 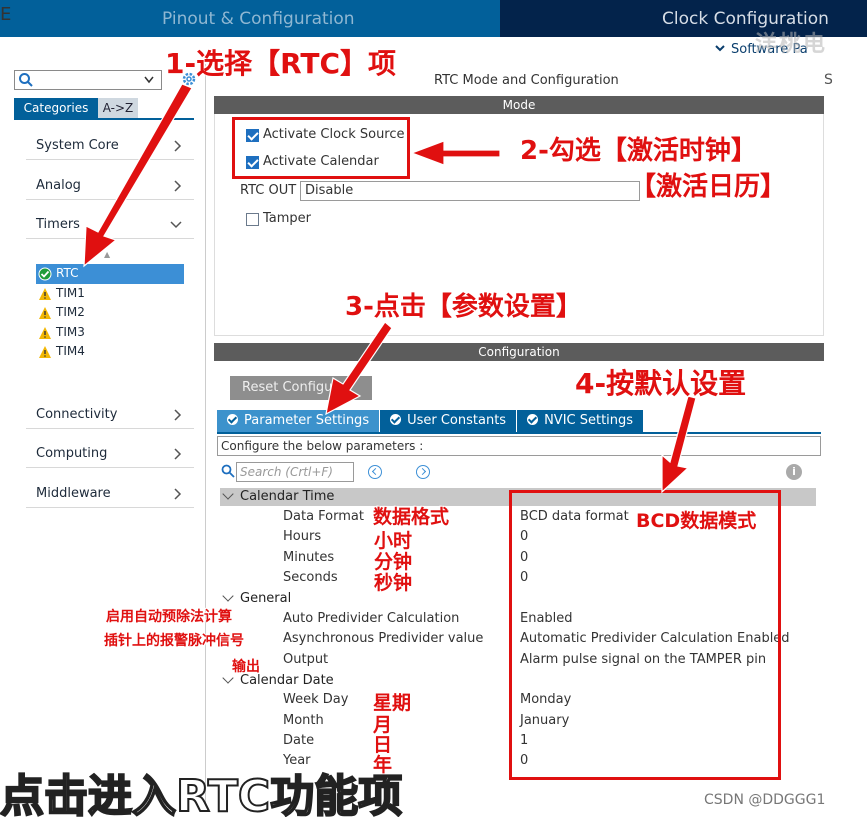 What do you see at coordinates (295, 472) in the screenshot?
I see `parameter-search-input: Search (Crtl+F)` at bounding box center [295, 472].